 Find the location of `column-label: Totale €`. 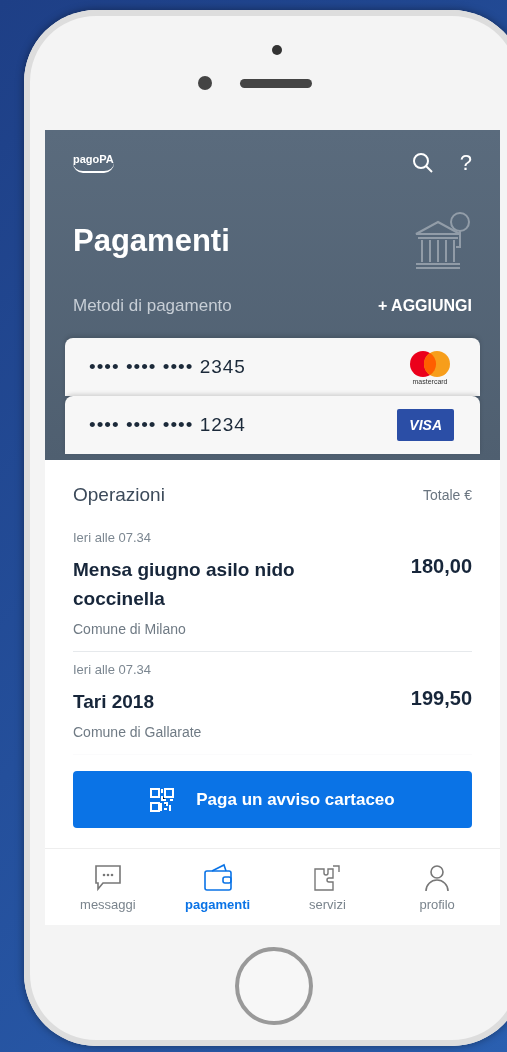

column-label: Totale € is located at coordinates (447, 495).